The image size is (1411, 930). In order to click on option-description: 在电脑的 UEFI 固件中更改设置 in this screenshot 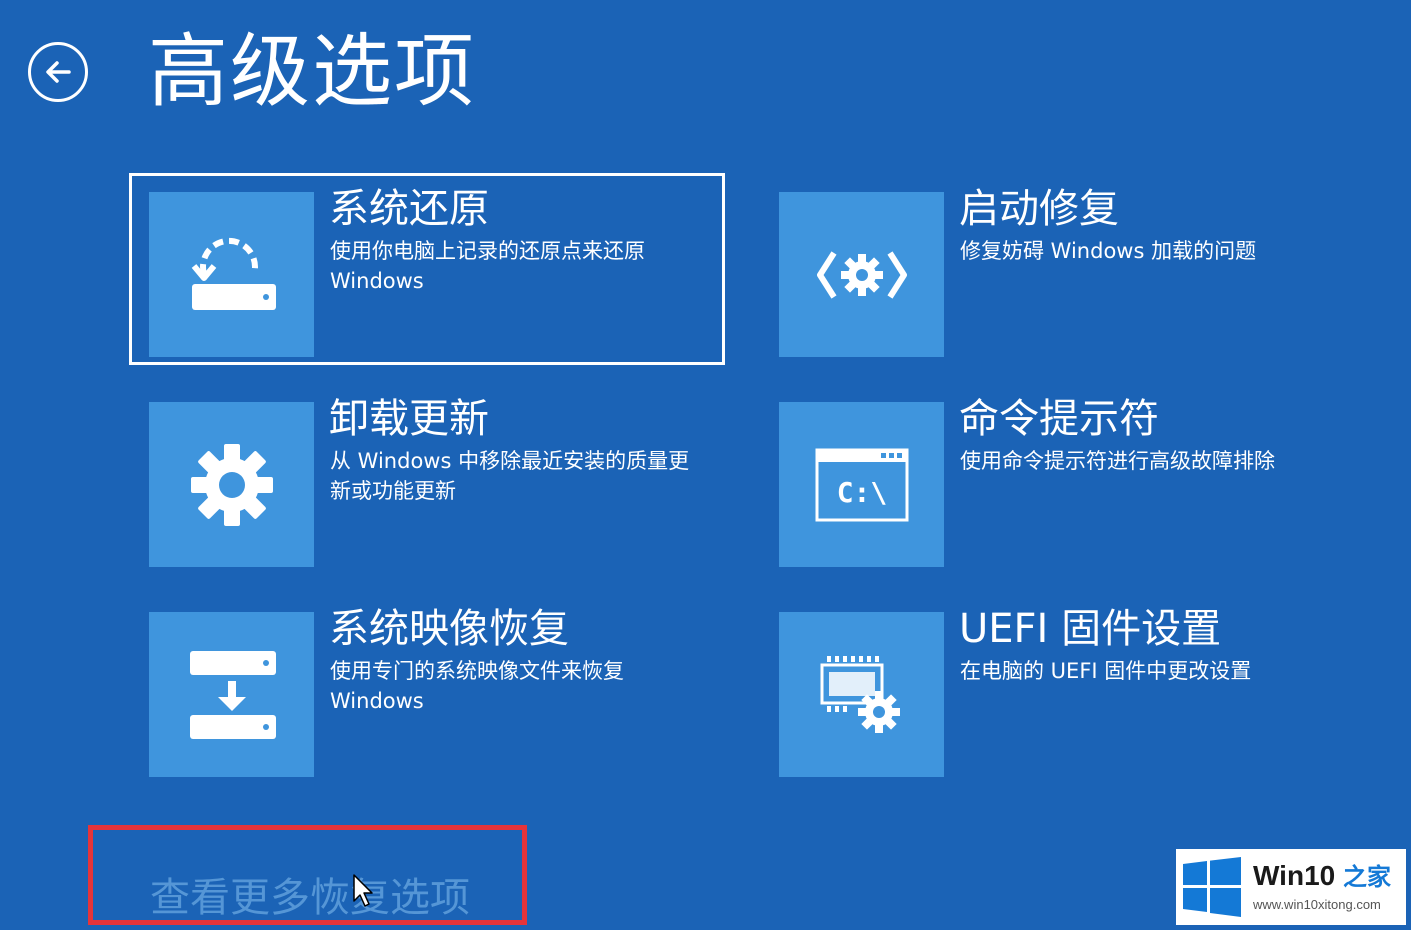, I will do `click(1106, 671)`.